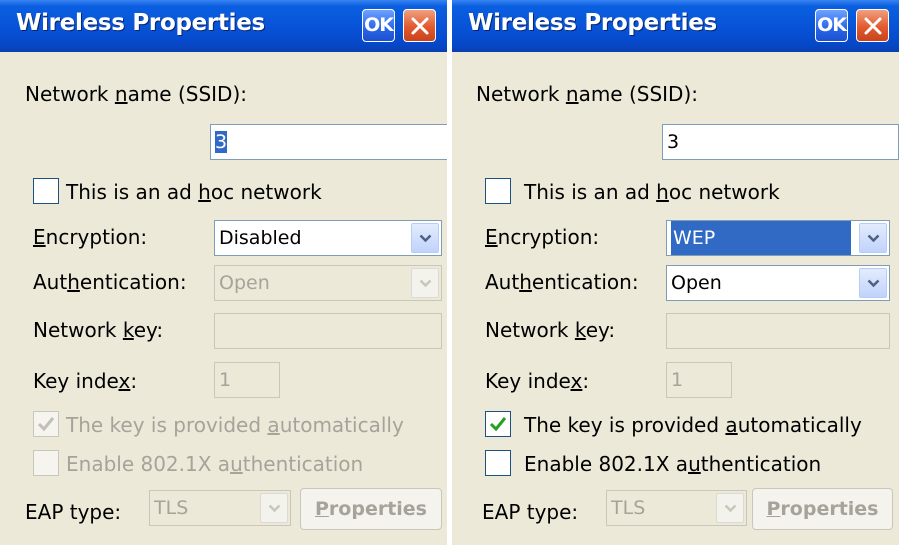 The width and height of the screenshot is (905, 545). I want to click on encryption-value: WEP, so click(761, 238).